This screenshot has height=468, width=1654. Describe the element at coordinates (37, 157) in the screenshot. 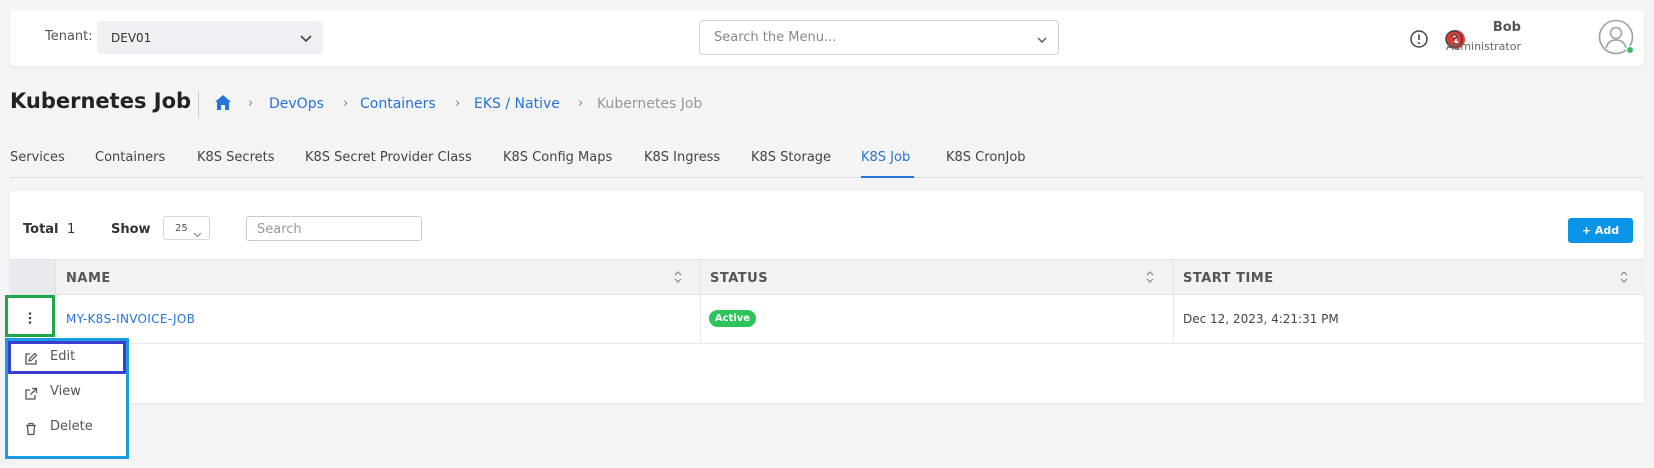

I see `tab-services: Services` at that location.